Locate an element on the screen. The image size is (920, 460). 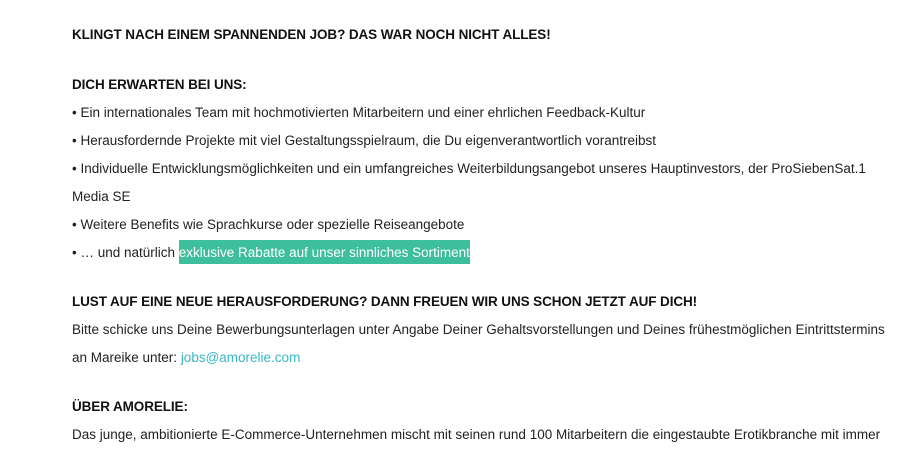
benefits-heading: DICH ERWARTEN BEI UNS: is located at coordinates (159, 84).